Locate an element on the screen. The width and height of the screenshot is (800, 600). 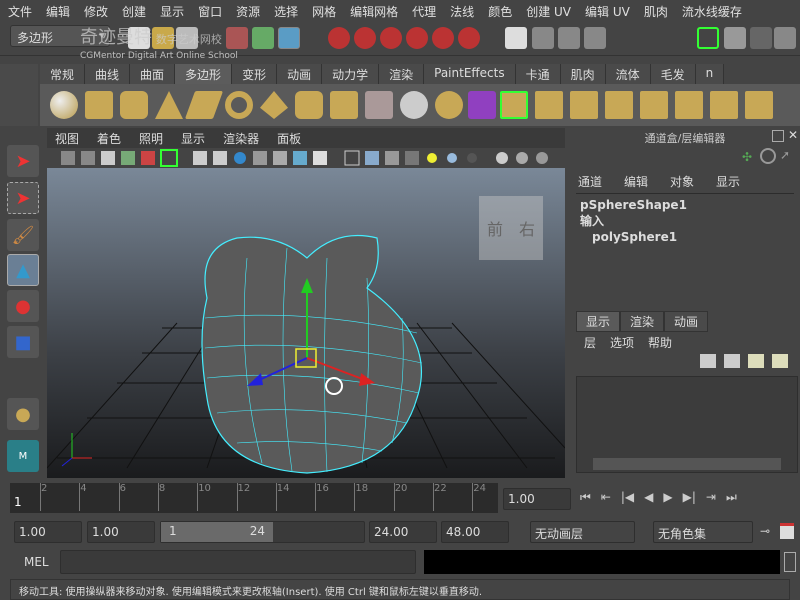
manipulator-axis-icon: ✣ is located at coordinates (747, 157).